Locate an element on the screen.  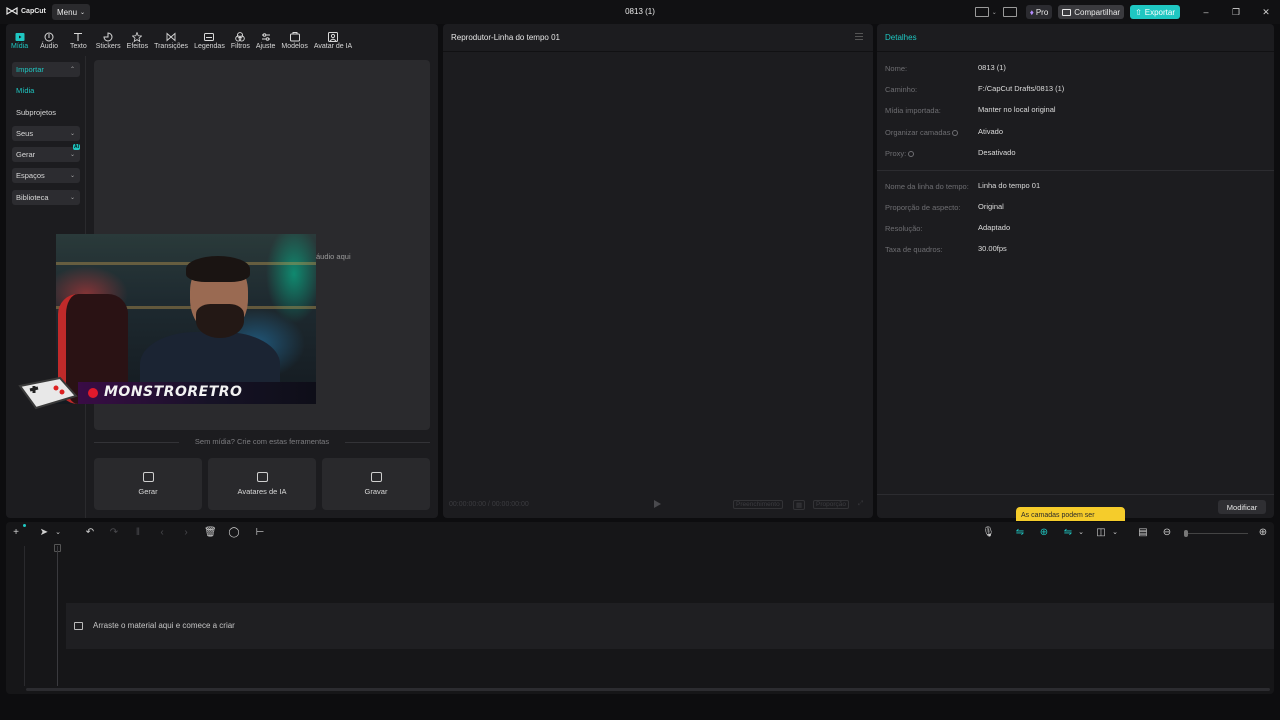
sidebar-item-import: Importar ⌃ is located at coordinates (46, 69).